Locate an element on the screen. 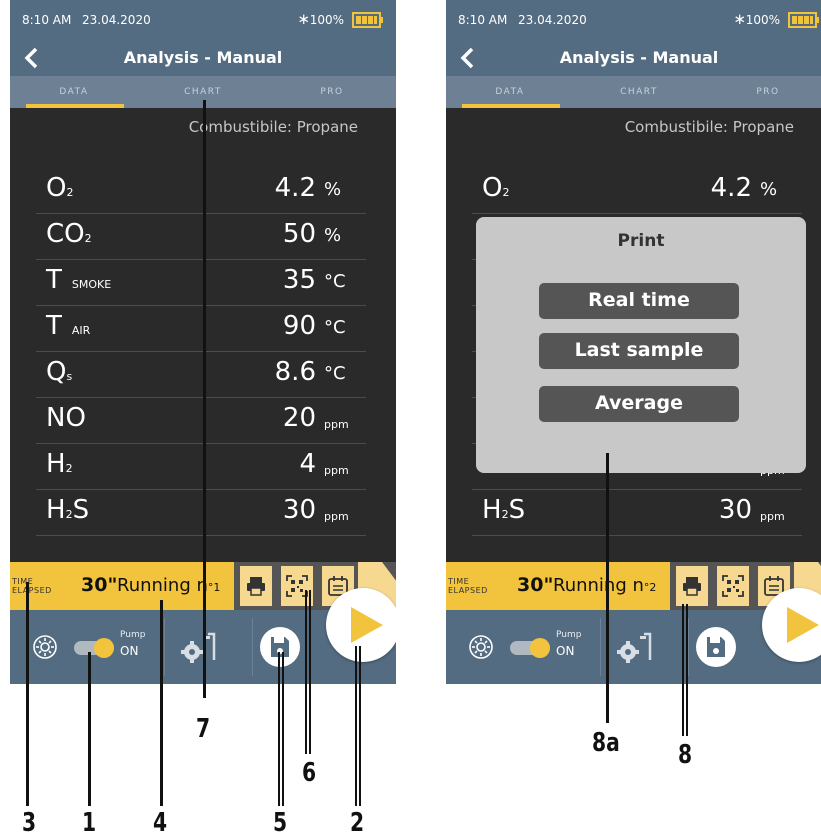  measurement-row: NO 20 ppm is located at coordinates (201, 421).